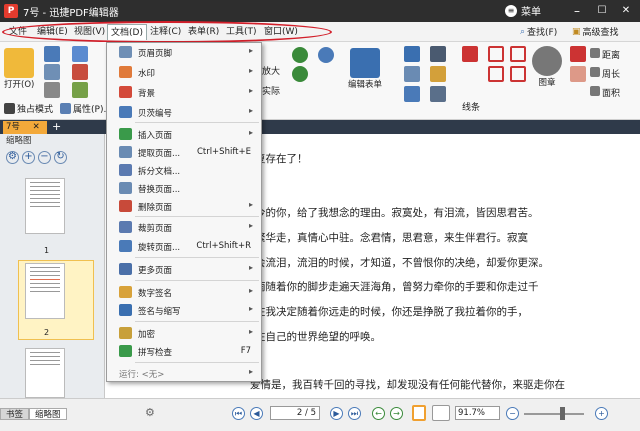 The height and width of the screenshot is (431, 640). I want to click on menu-item-more-pages: 更多页面 ▸, so click(184, 269).